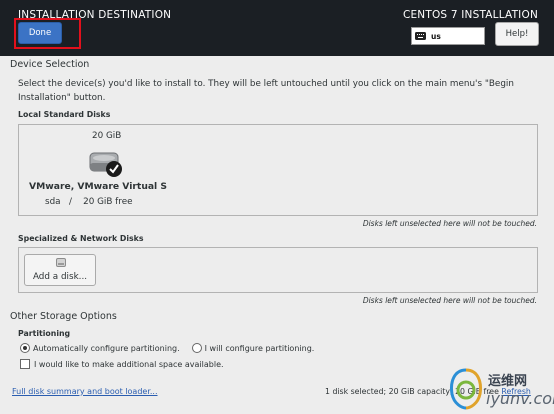 The height and width of the screenshot is (414, 554). Describe the element at coordinates (466, 389) in the screenshot. I see `watermark-logo-icon` at that location.